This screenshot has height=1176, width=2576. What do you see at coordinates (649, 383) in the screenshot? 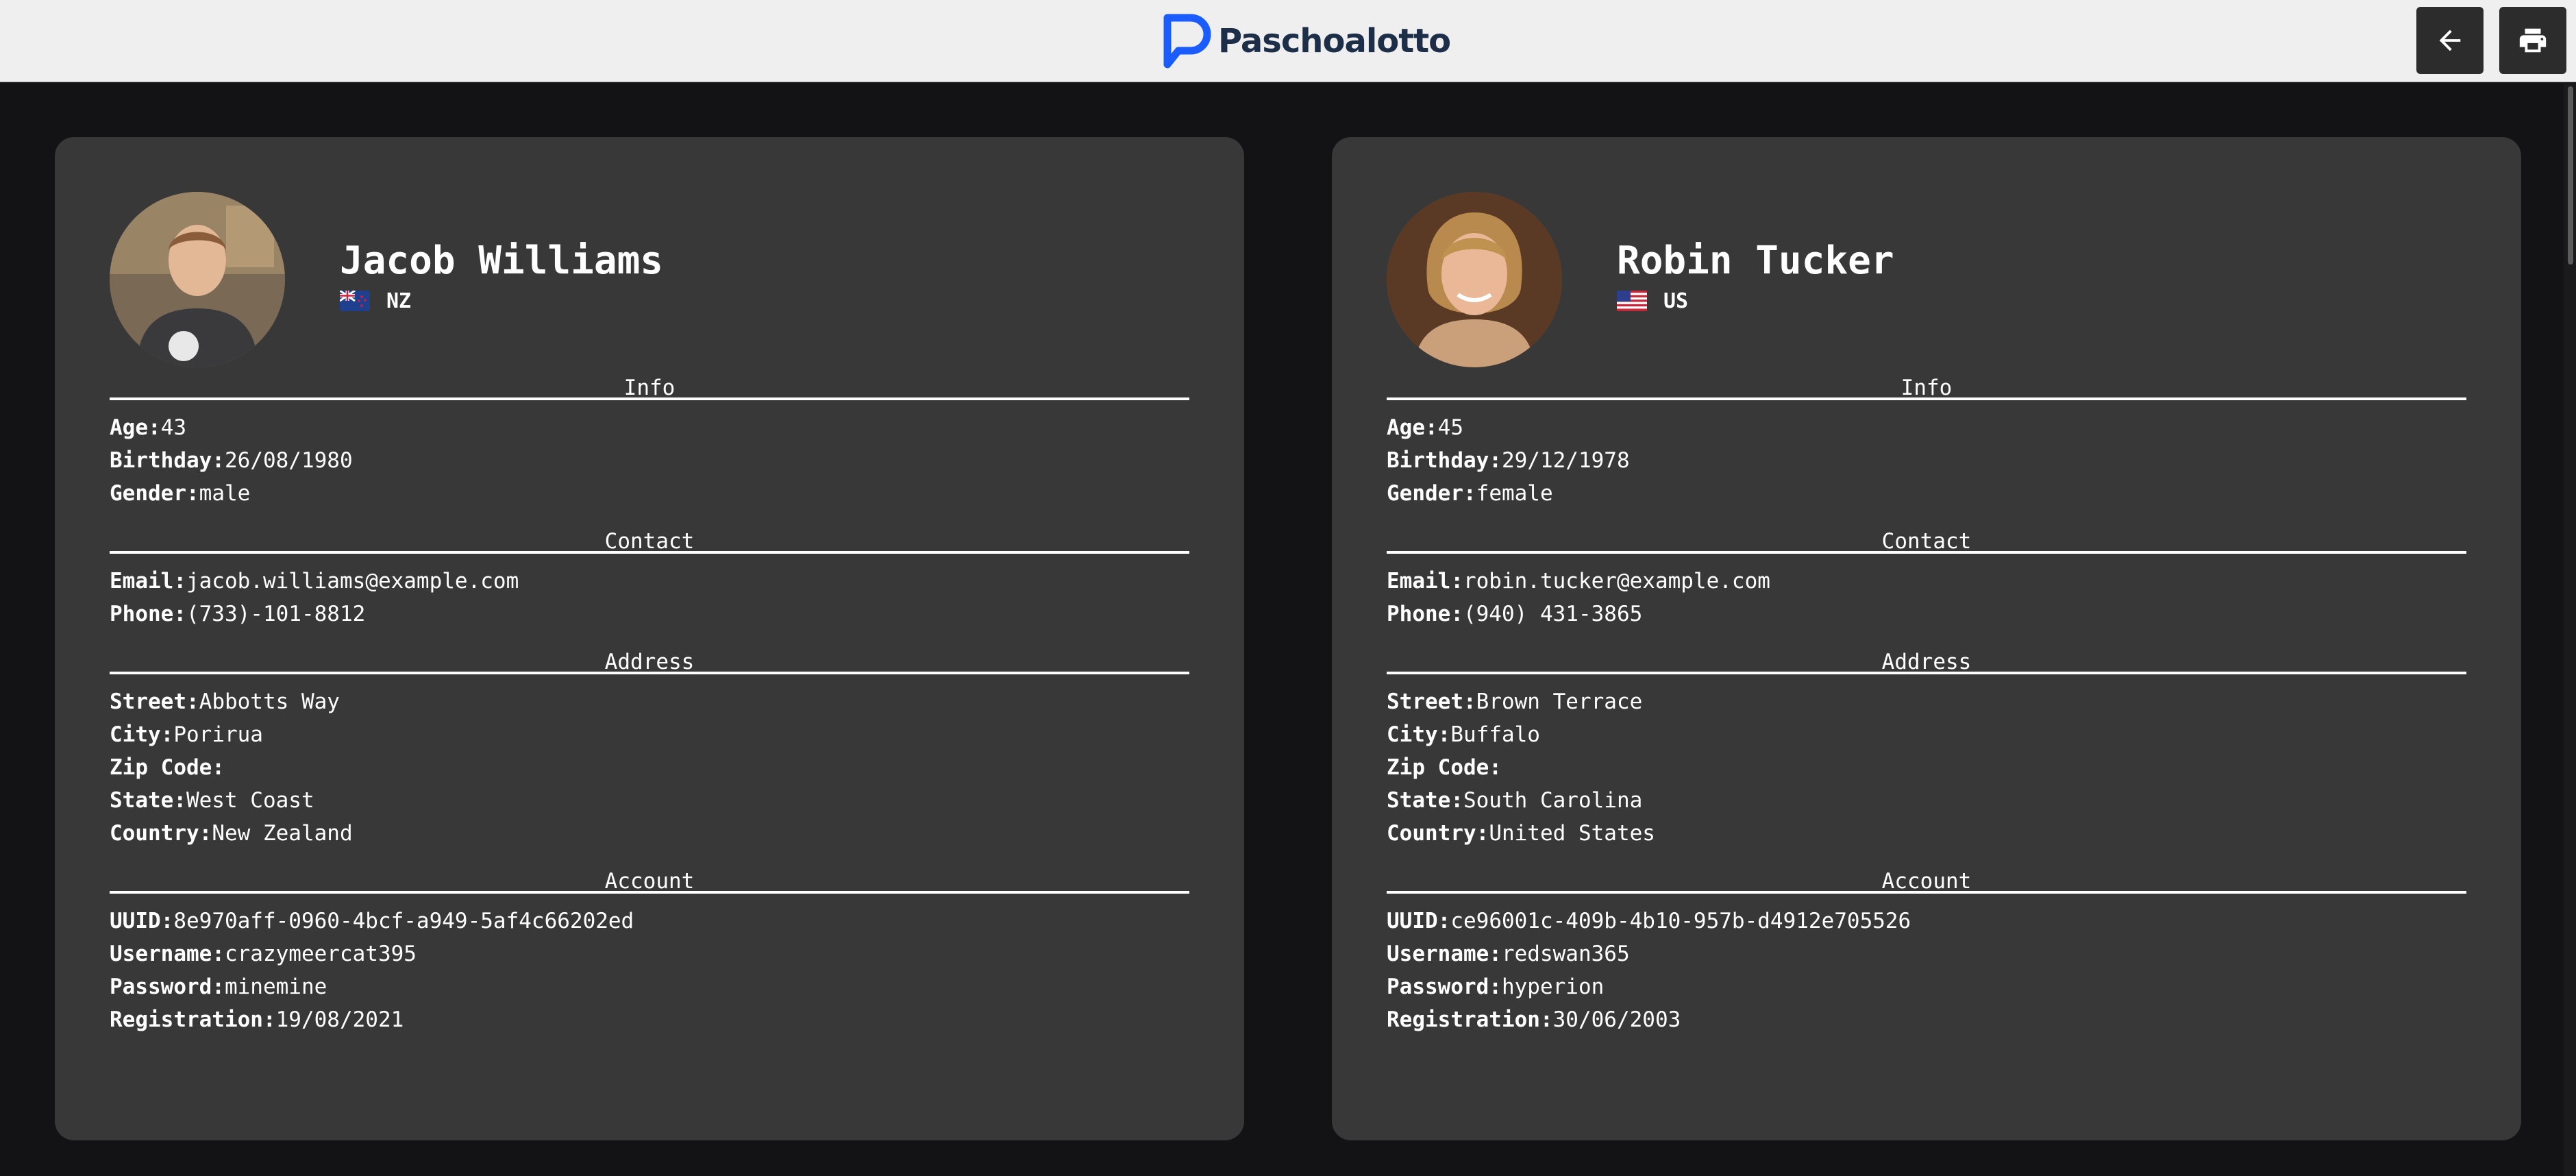
I see `section-title-info: Info` at bounding box center [649, 383].